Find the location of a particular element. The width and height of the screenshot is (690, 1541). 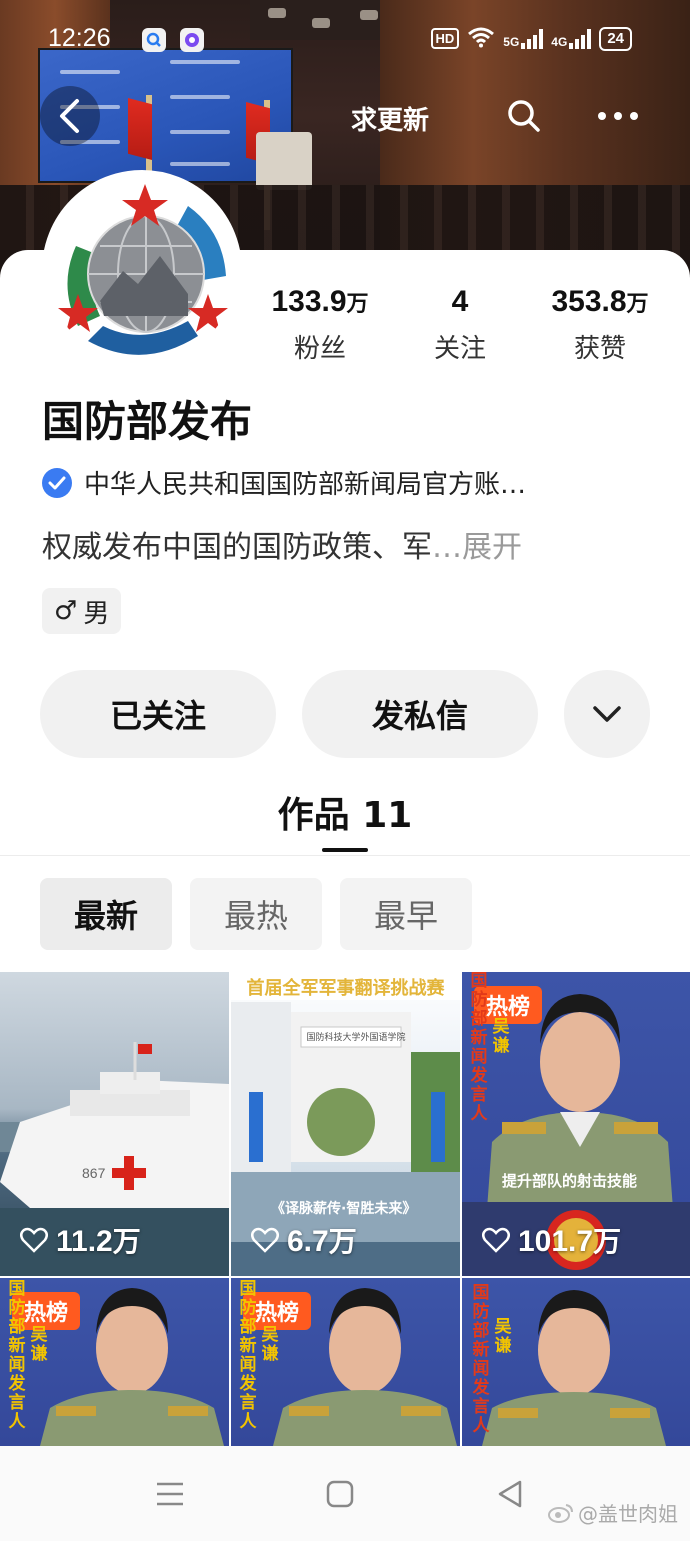

top-navigation: 求更新 is located at coordinates (345, 116).